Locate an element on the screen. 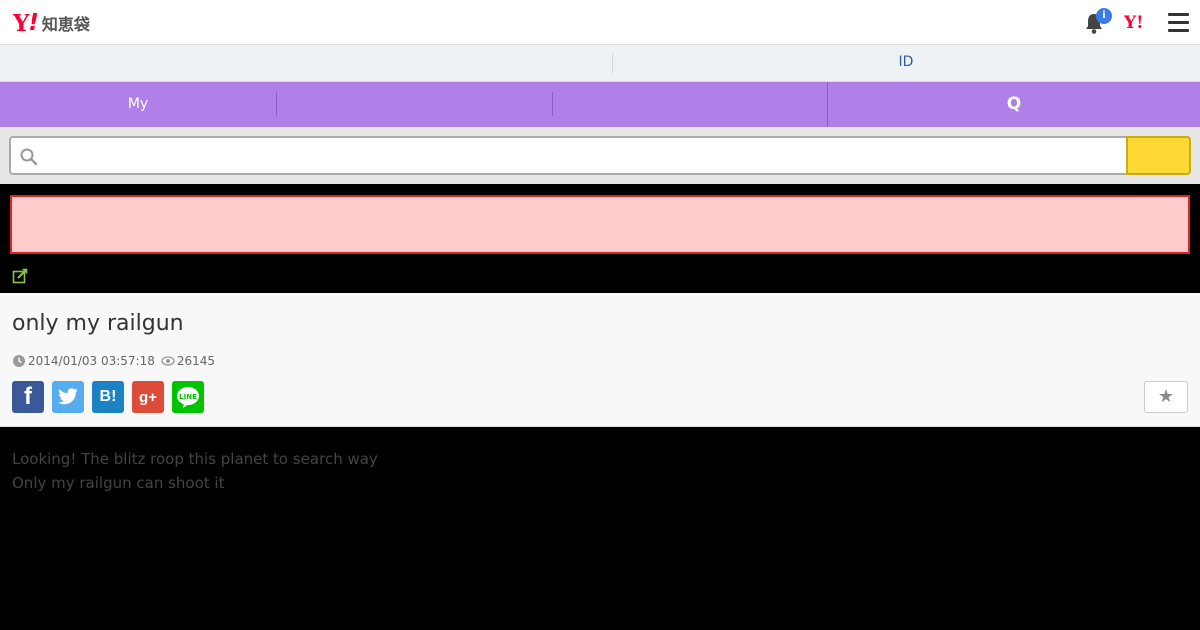 Image resolution: width=1200 pixels, height=630 pixels. main-nav: My Q is located at coordinates (600, 104).